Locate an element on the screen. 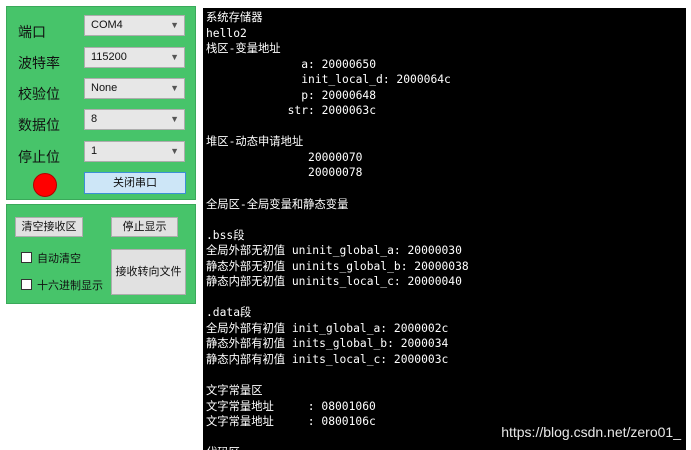 The width and height of the screenshot is (691, 450). port-value: COM4 is located at coordinates (107, 25).